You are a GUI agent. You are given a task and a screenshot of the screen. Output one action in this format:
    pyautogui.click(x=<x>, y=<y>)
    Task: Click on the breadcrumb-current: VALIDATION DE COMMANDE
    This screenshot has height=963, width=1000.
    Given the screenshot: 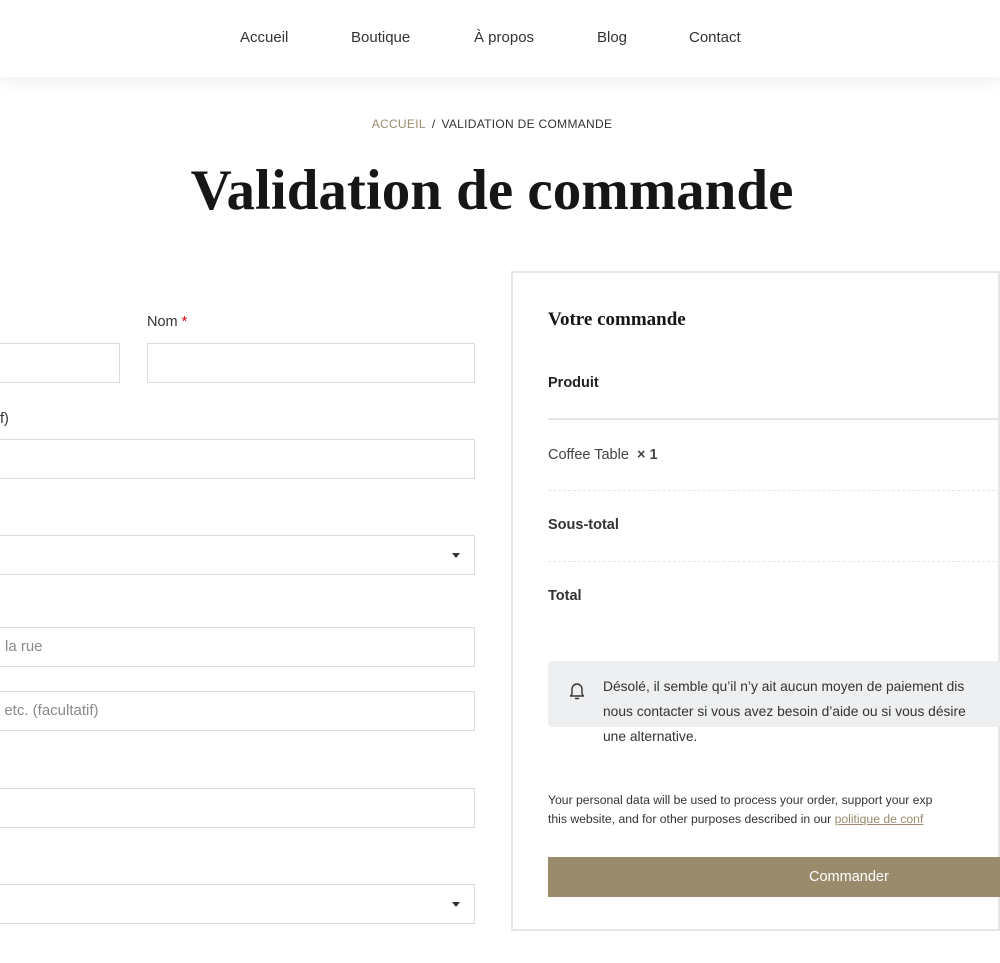 What is the action you would take?
    pyautogui.click(x=527, y=124)
    